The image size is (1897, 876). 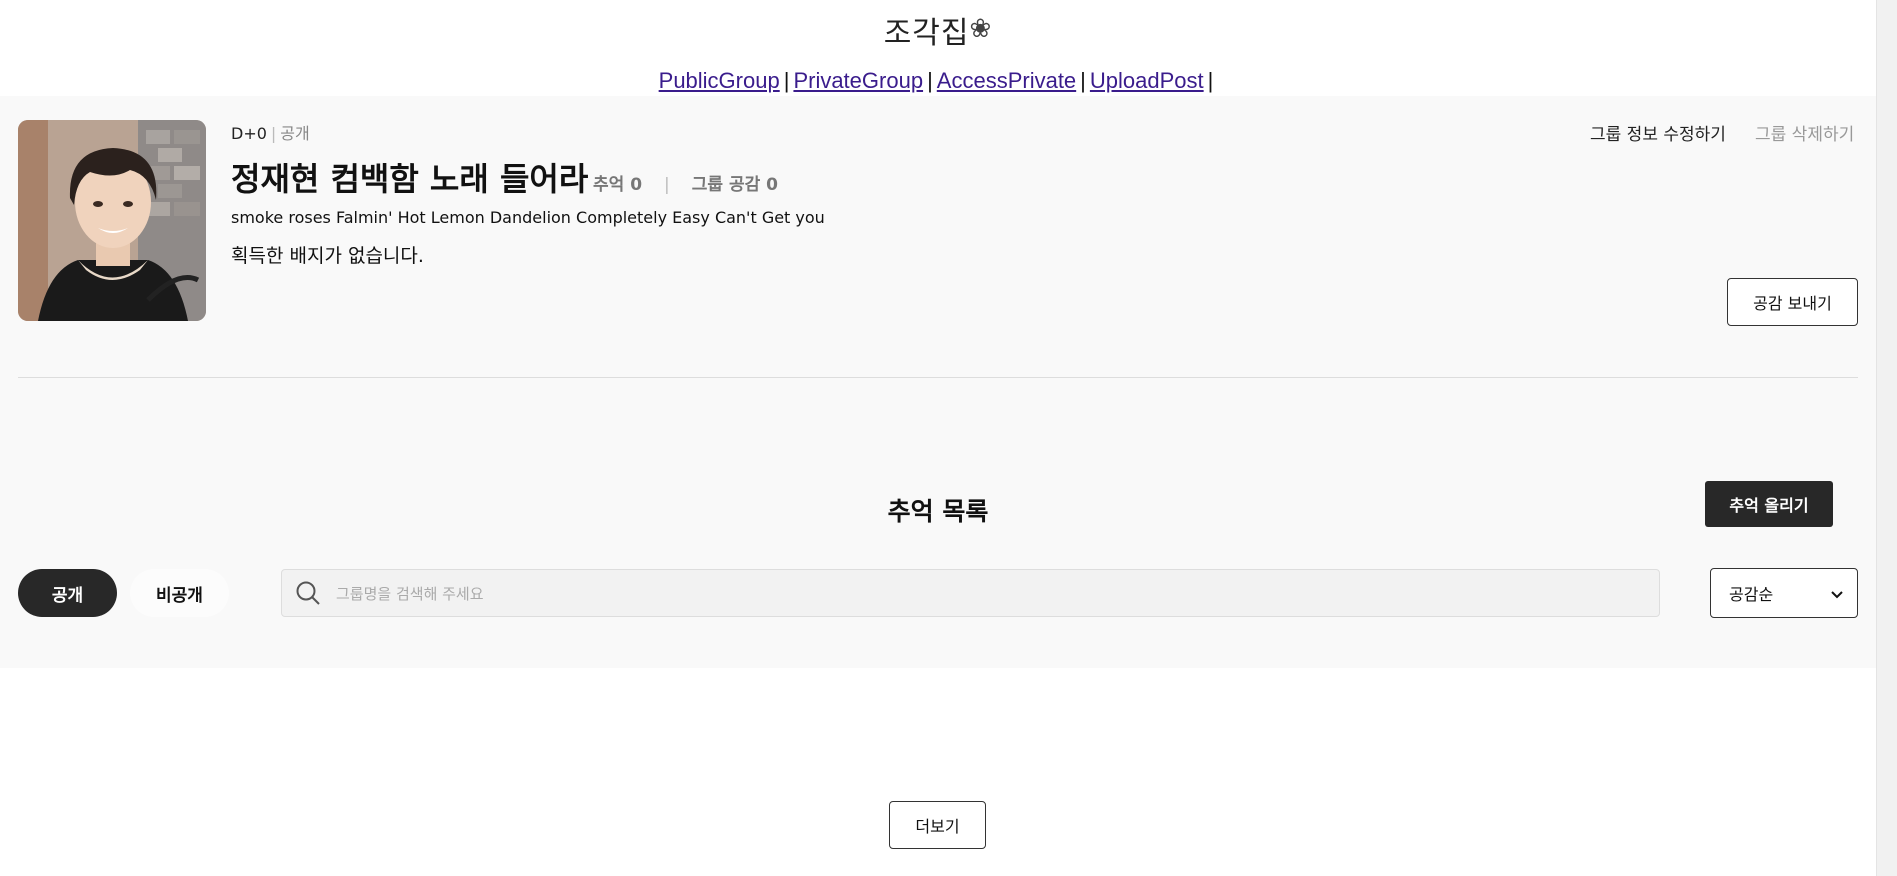 What do you see at coordinates (1658, 132) in the screenshot?
I see `edit-group-button: 그룹 정보 수정하기` at bounding box center [1658, 132].